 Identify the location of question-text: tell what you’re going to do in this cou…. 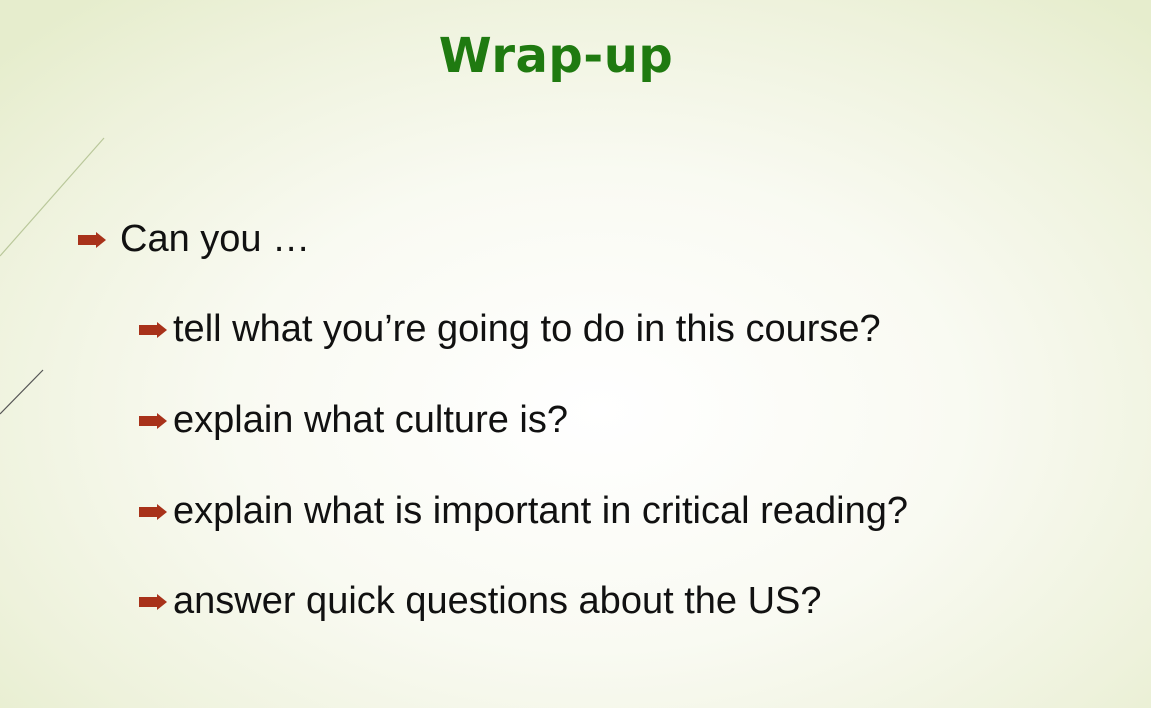
(527, 329).